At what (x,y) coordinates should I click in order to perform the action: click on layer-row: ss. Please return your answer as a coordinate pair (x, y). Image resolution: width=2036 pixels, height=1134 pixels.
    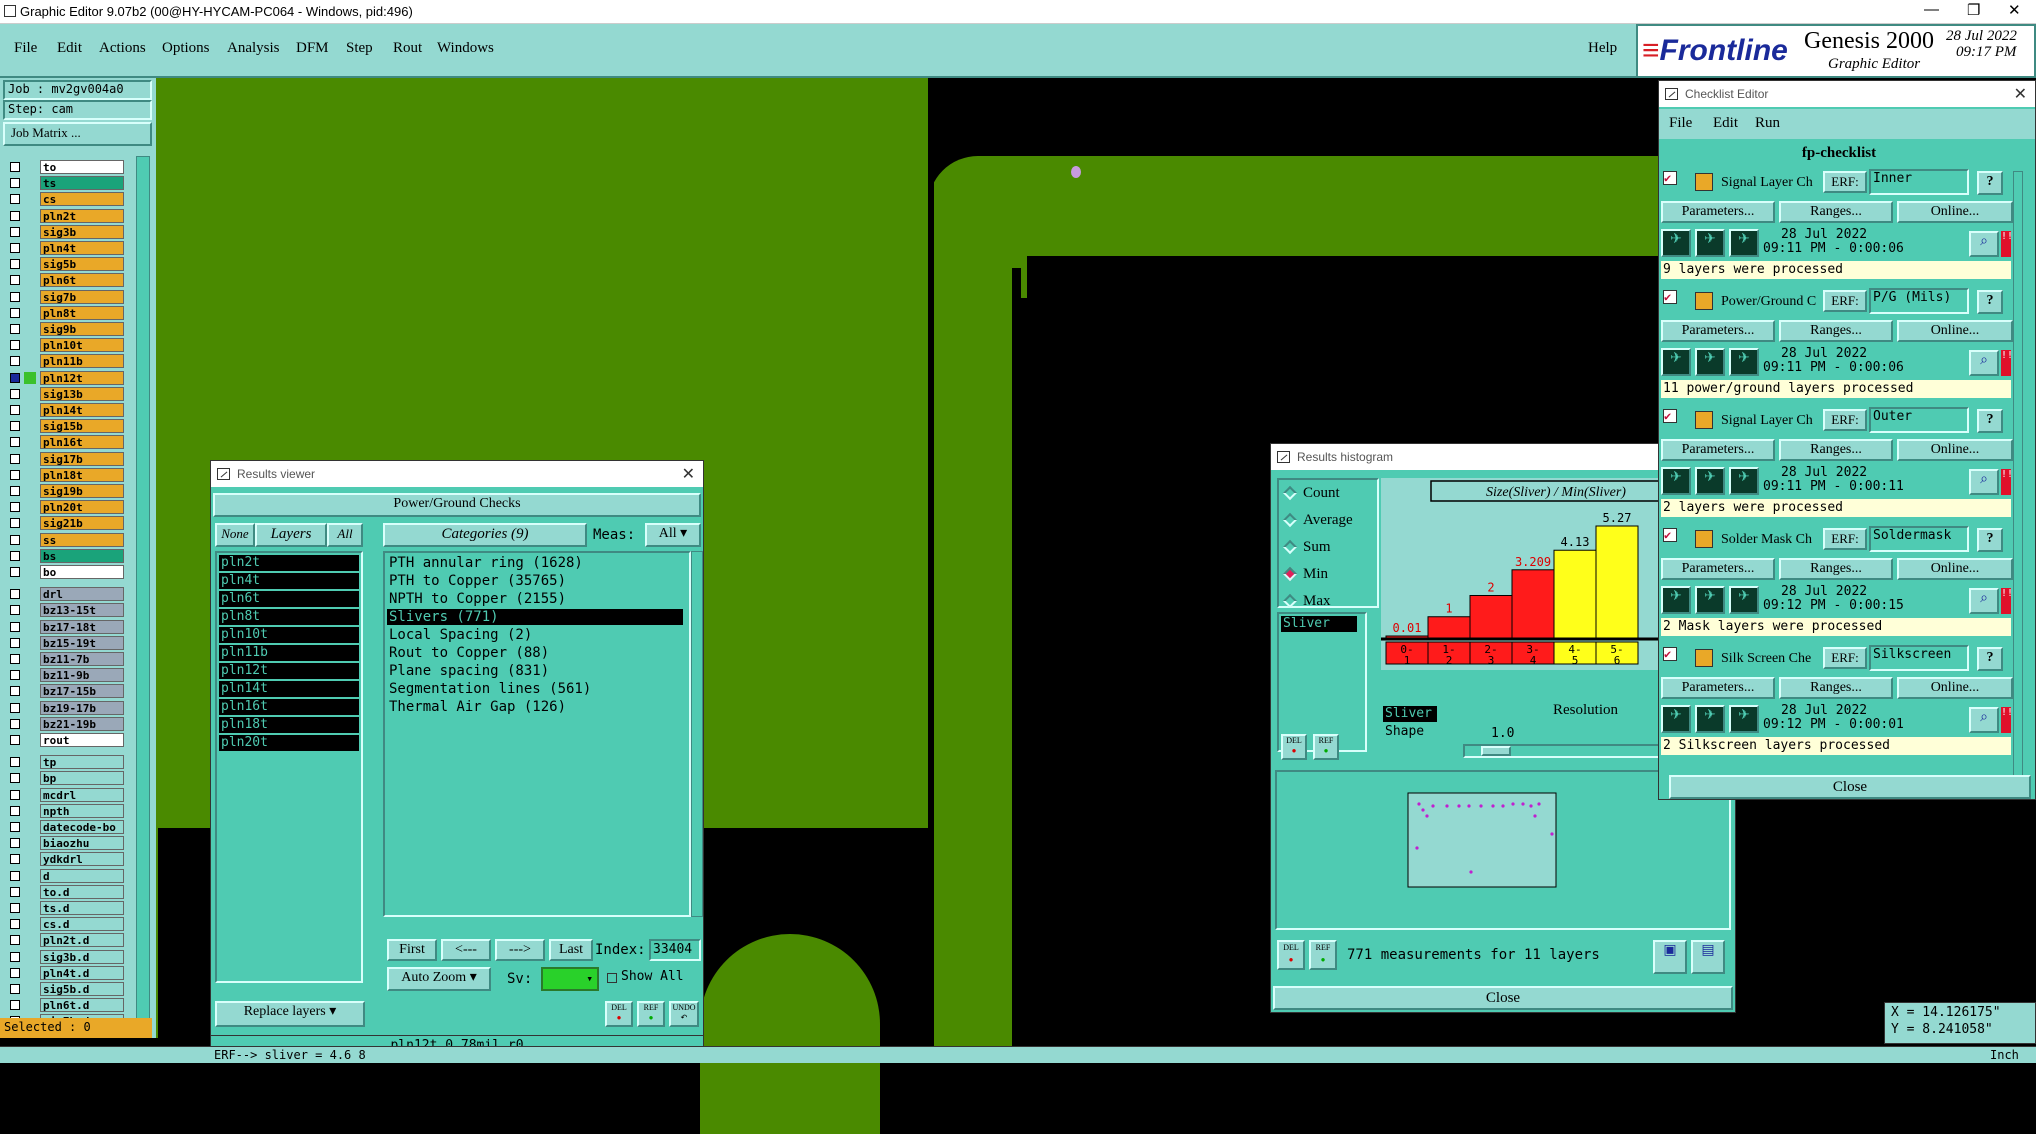
    Looking at the image, I should click on (65, 540).